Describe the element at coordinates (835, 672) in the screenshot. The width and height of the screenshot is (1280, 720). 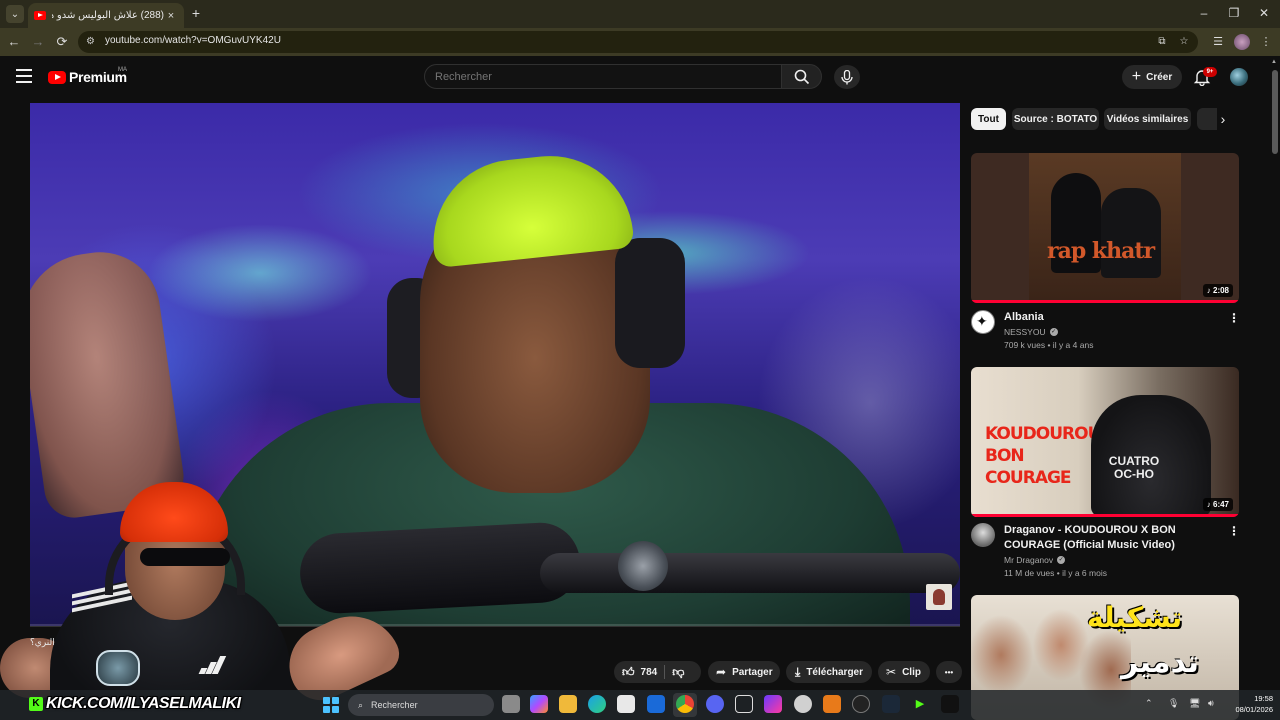
I see `download-label: Télécharger` at that location.